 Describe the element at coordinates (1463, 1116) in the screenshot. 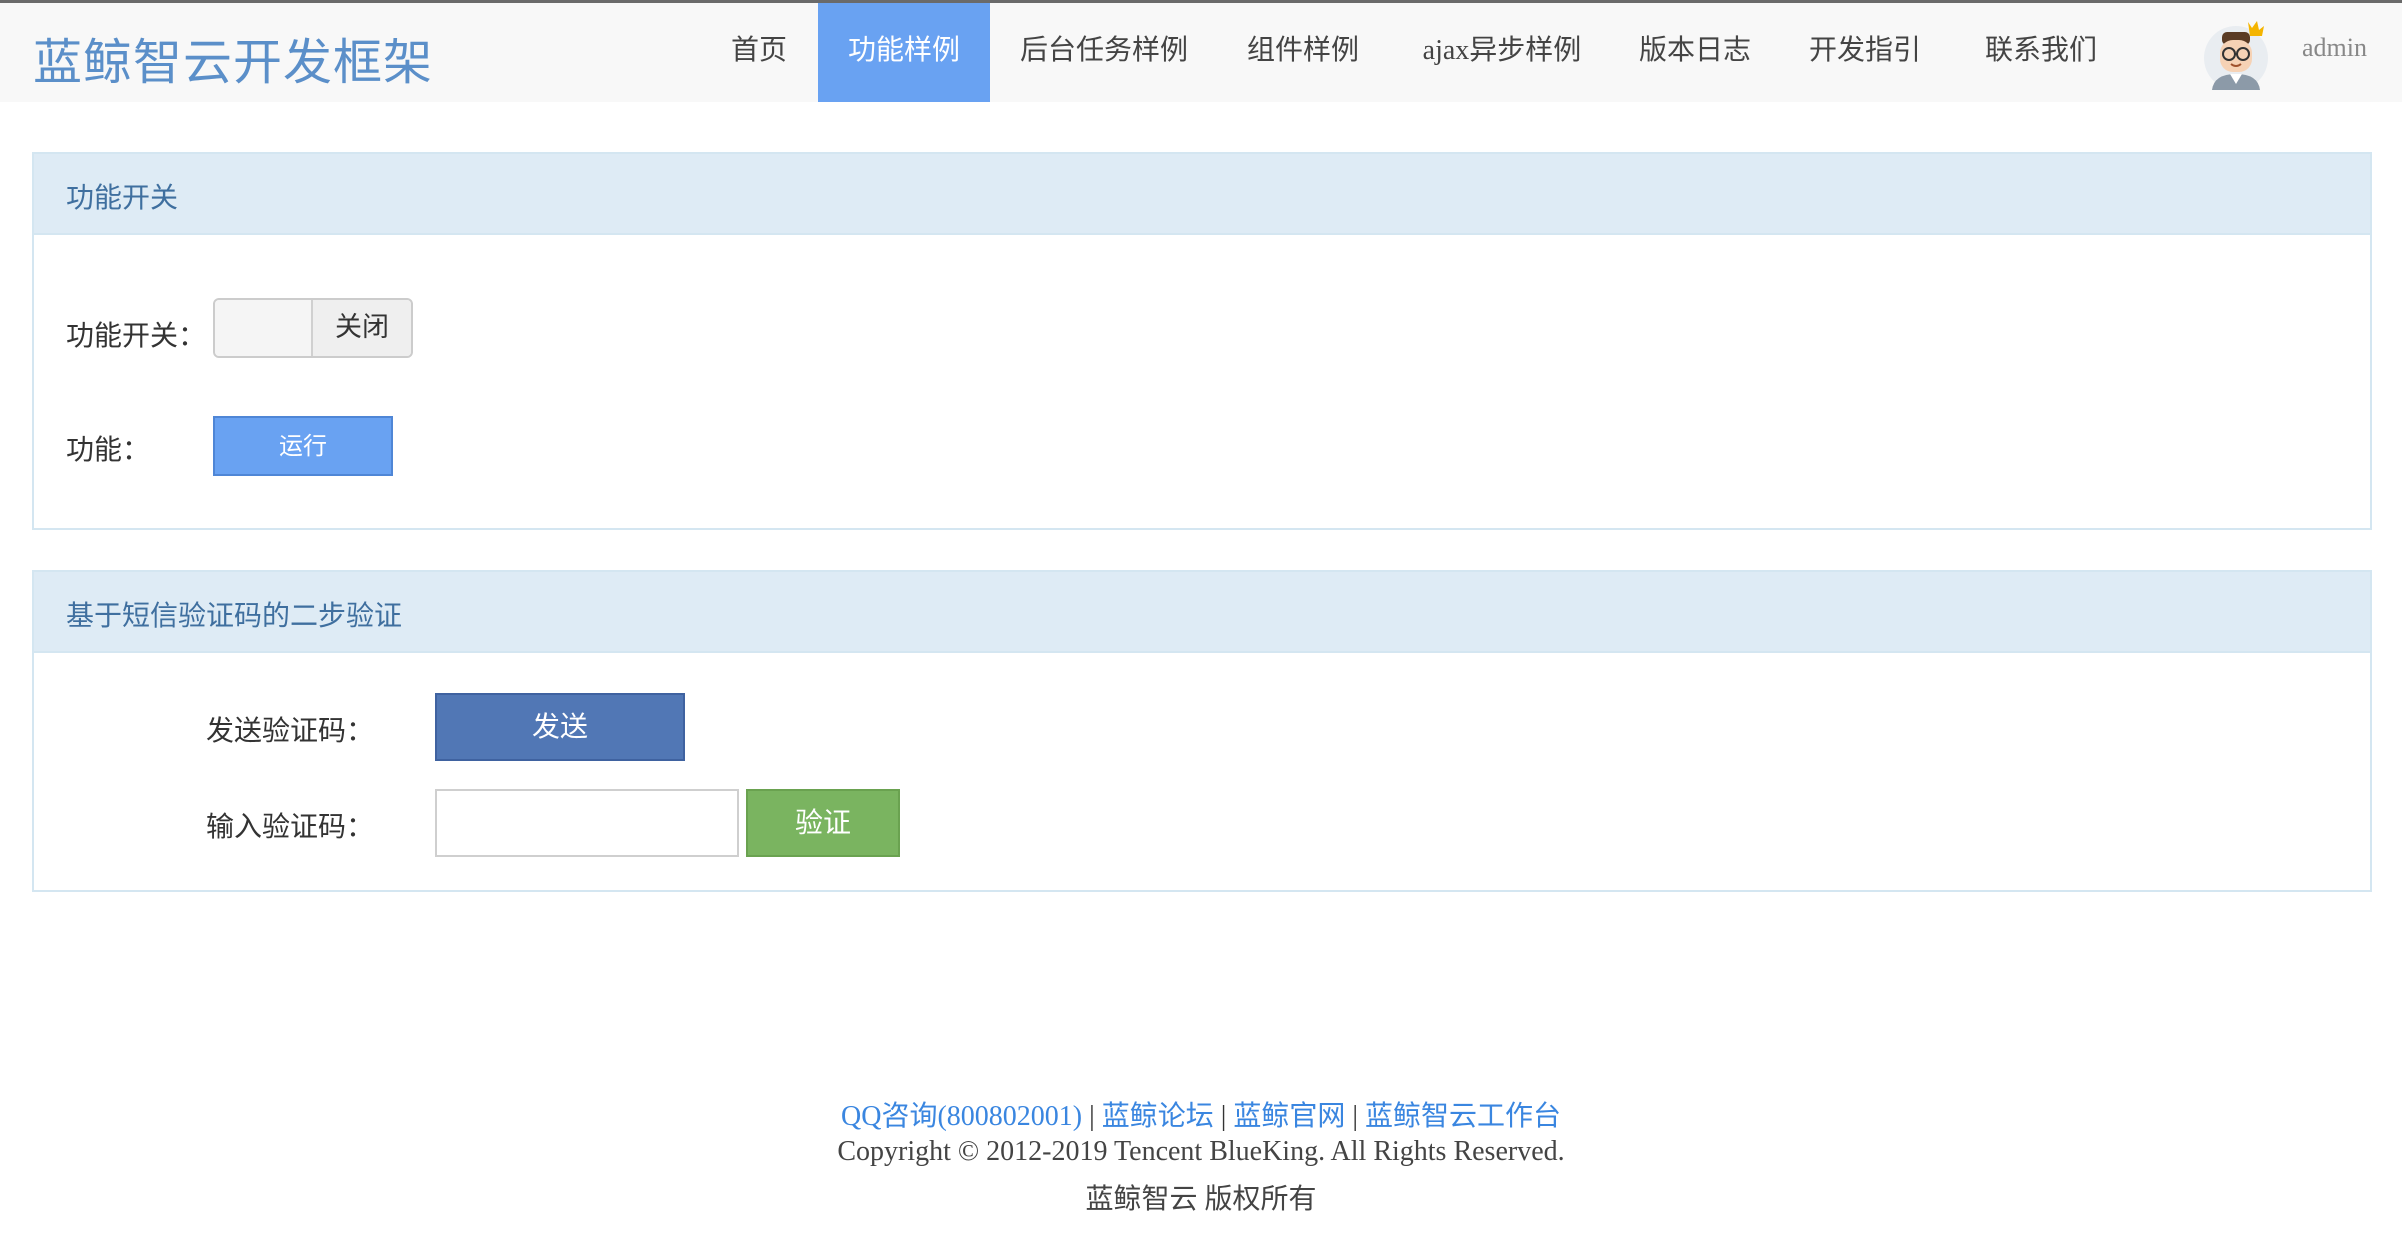

I see `footer-link-workbench: 蓝鲸智云工作台` at that location.